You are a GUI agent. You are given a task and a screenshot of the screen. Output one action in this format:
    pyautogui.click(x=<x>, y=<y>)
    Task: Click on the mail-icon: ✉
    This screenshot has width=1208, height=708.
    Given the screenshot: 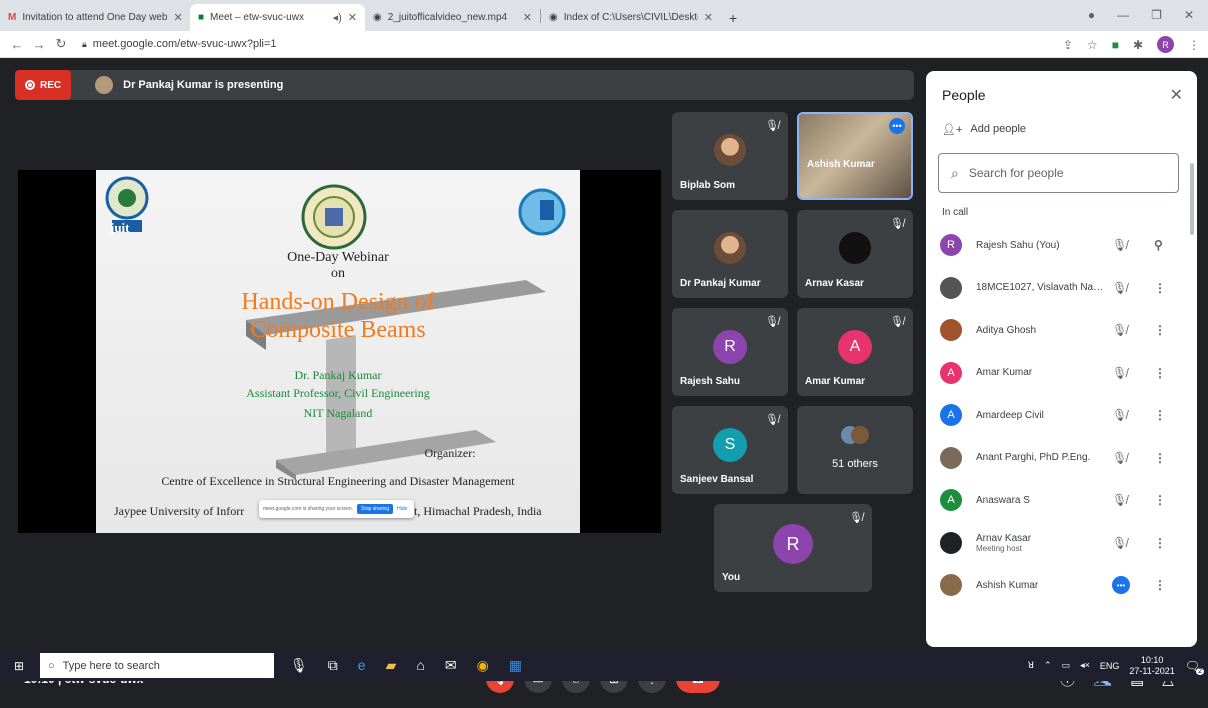 What is the action you would take?
    pyautogui.click(x=451, y=665)
    